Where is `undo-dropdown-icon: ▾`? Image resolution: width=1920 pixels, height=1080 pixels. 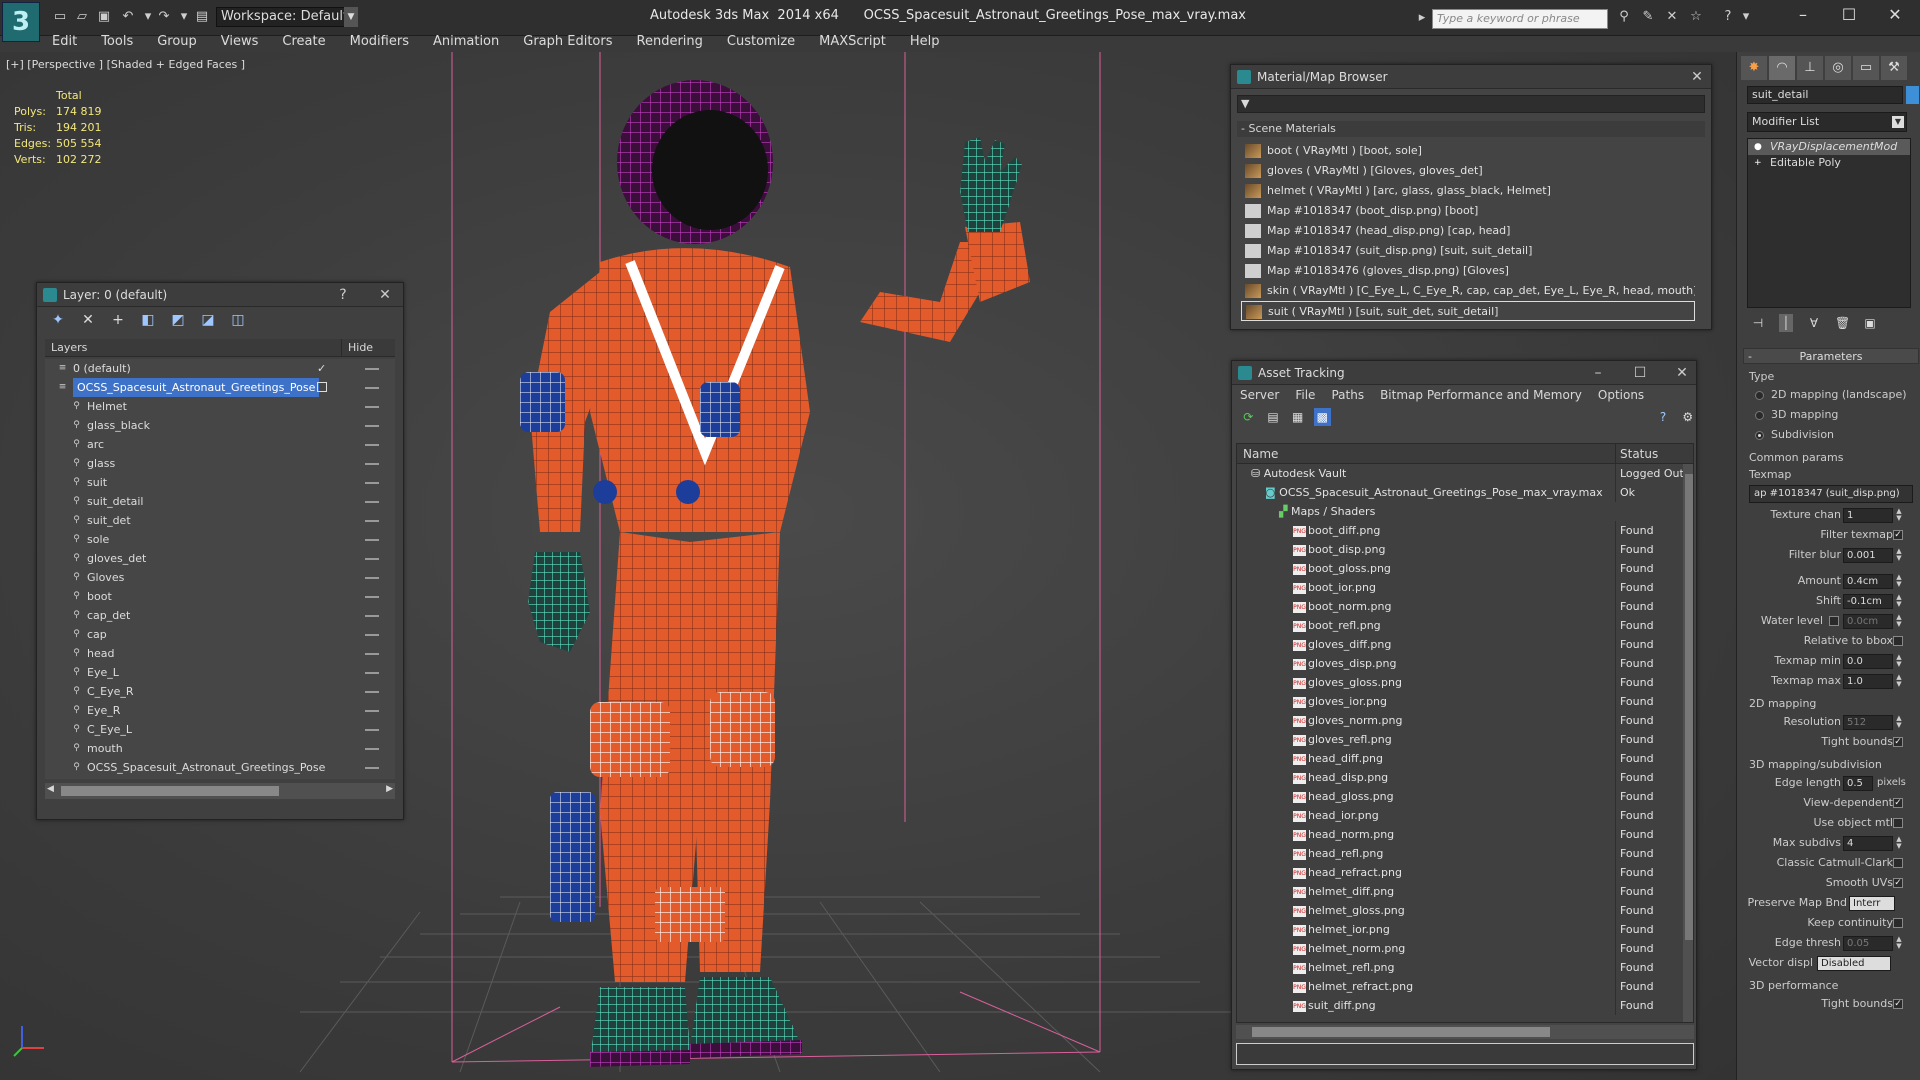 undo-dropdown-icon: ▾ is located at coordinates (148, 17).